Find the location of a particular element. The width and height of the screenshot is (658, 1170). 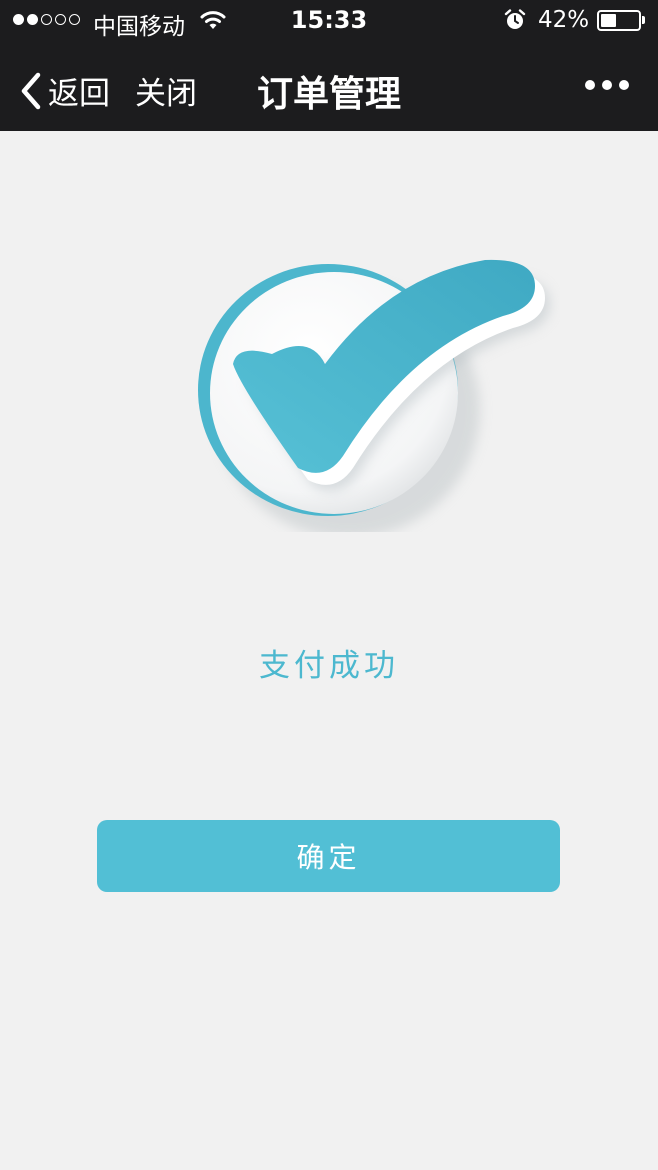

battery-level-fill is located at coordinates (608, 20).